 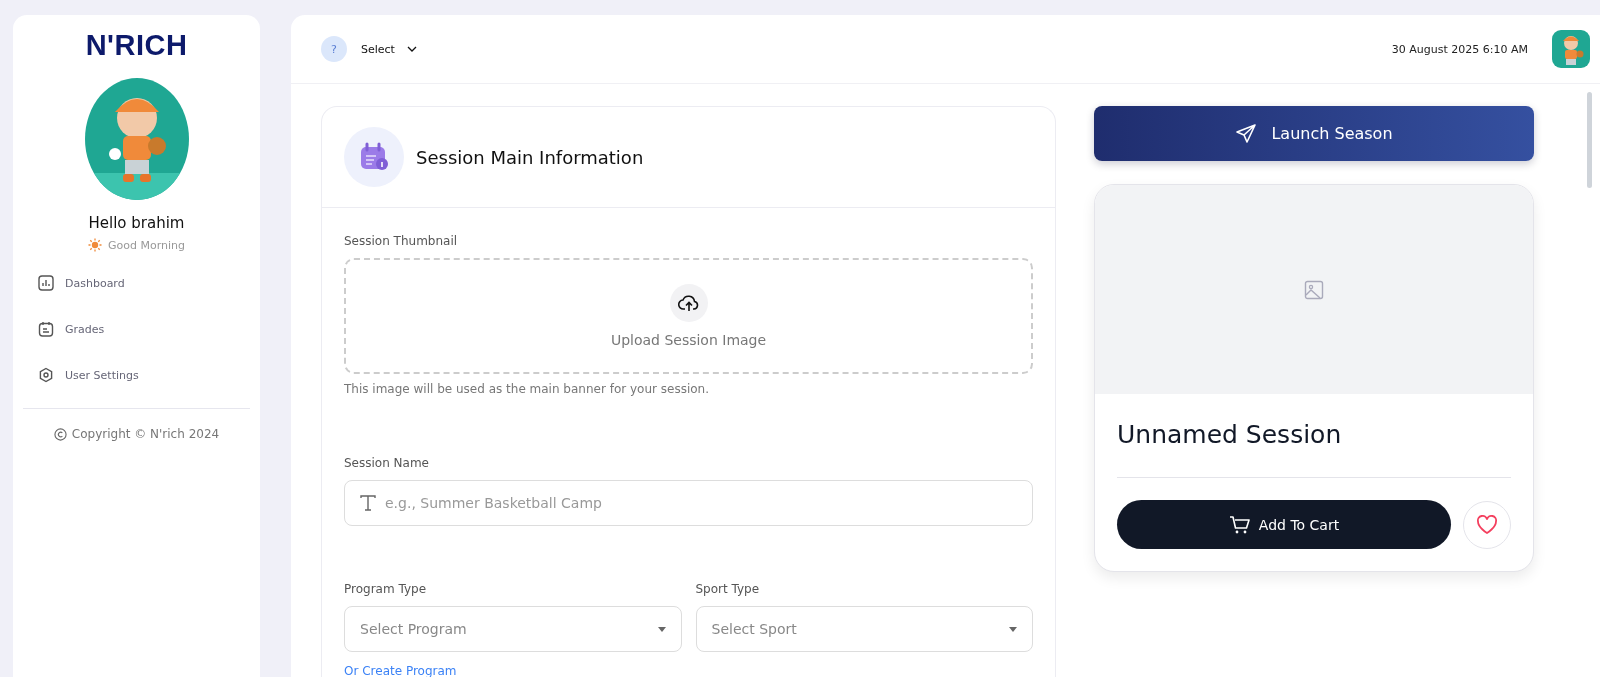 I want to click on nav-item: User Settings, so click(x=149, y=375).